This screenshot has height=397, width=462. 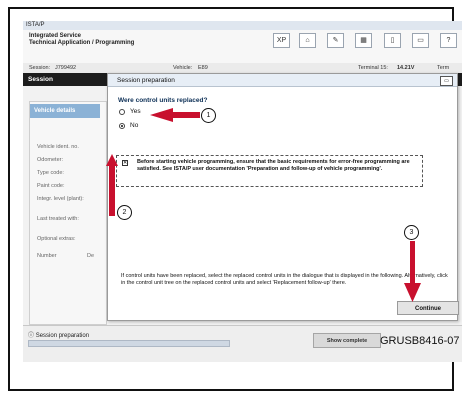 I want to click on field-label: Integr. level (plant):, so click(x=60, y=199).